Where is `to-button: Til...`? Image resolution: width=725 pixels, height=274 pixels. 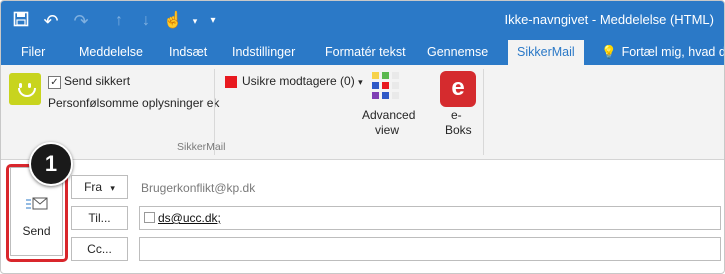 to-button: Til... is located at coordinates (99, 218).